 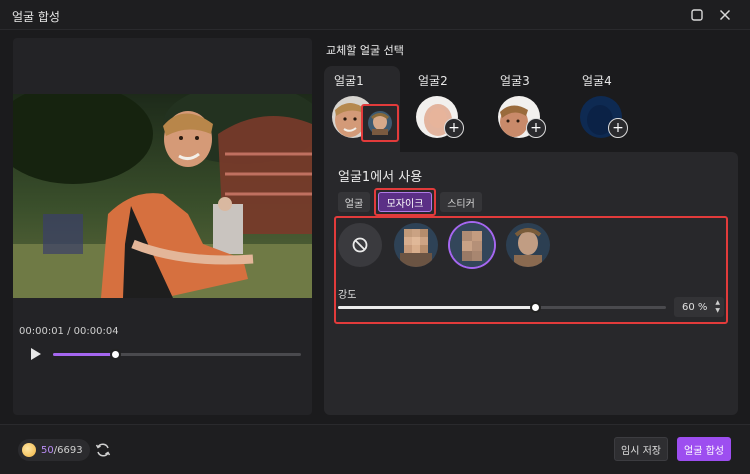 I want to click on spinner-arrows-icon: ▲ ▼, so click(x=717, y=307).